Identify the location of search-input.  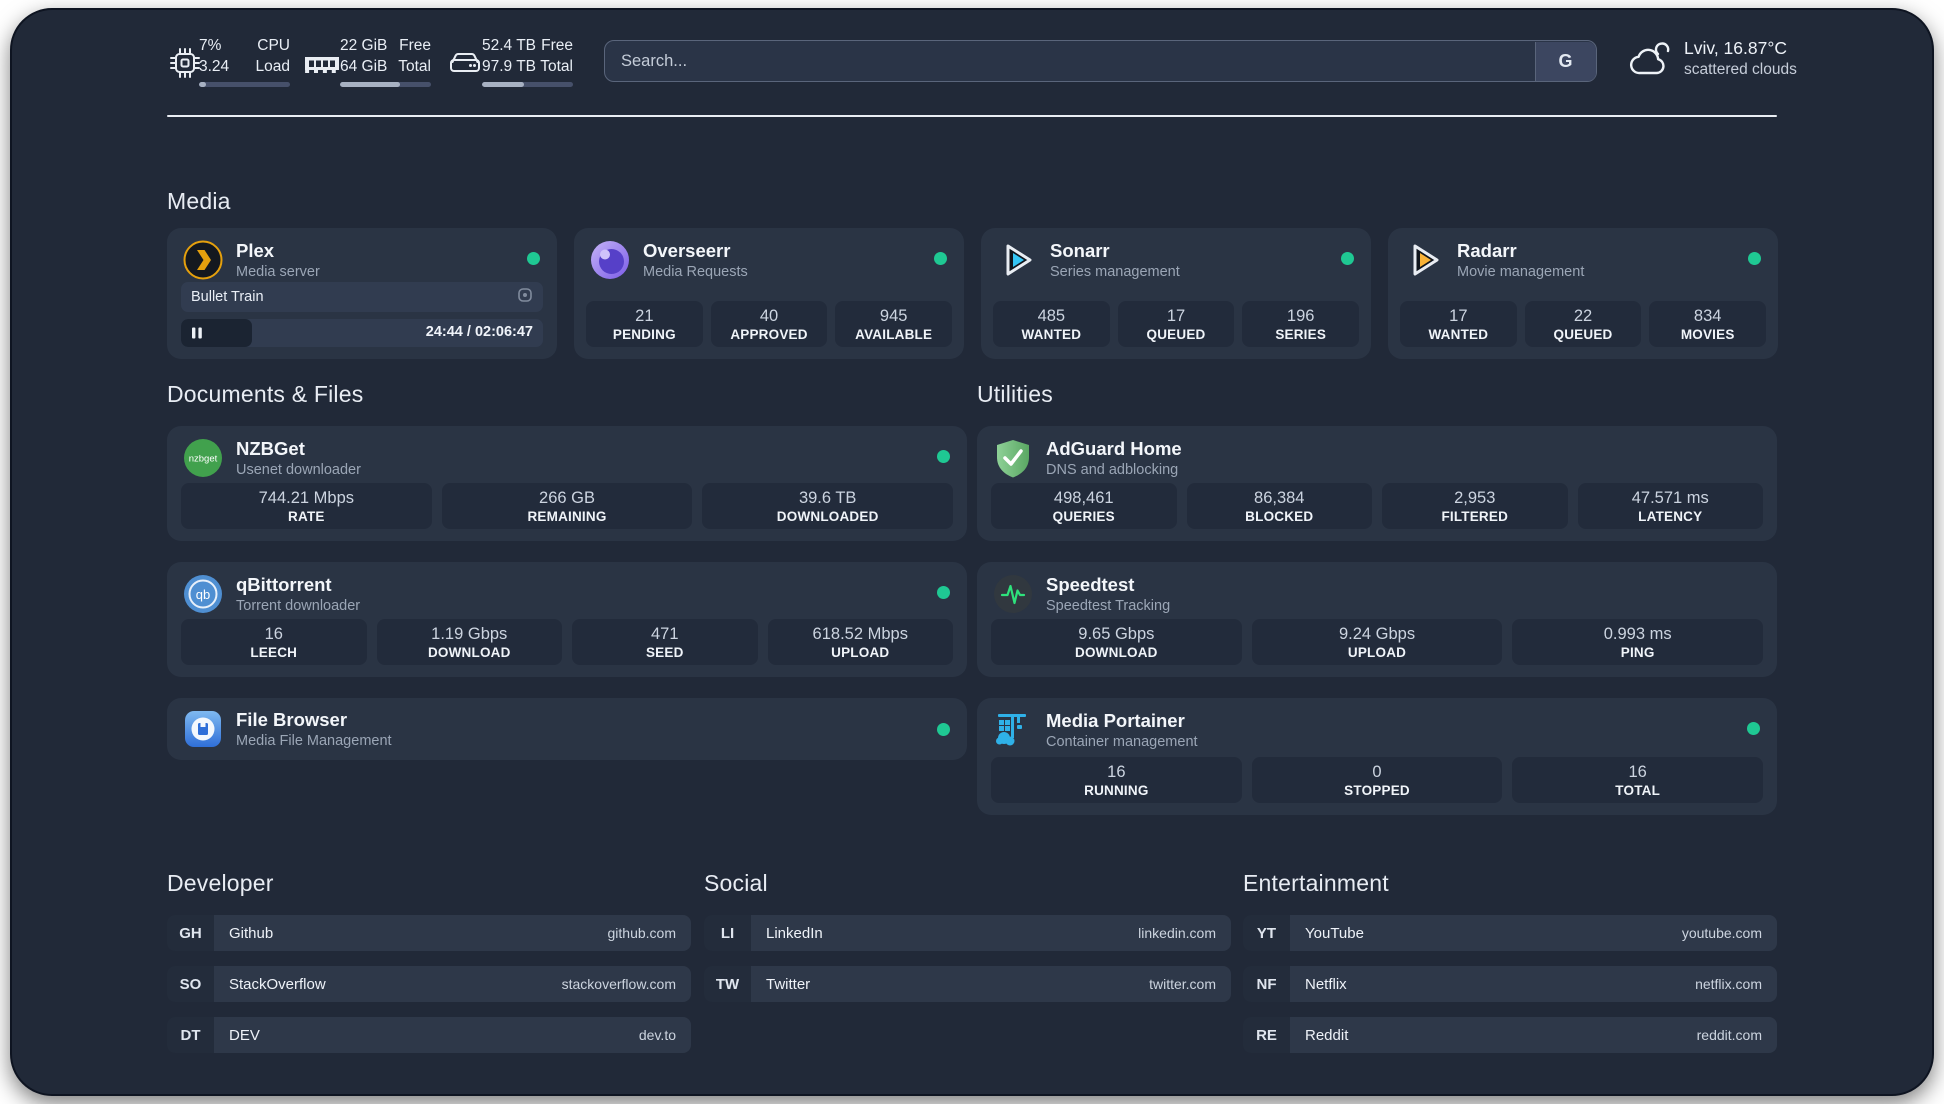
(1100, 61).